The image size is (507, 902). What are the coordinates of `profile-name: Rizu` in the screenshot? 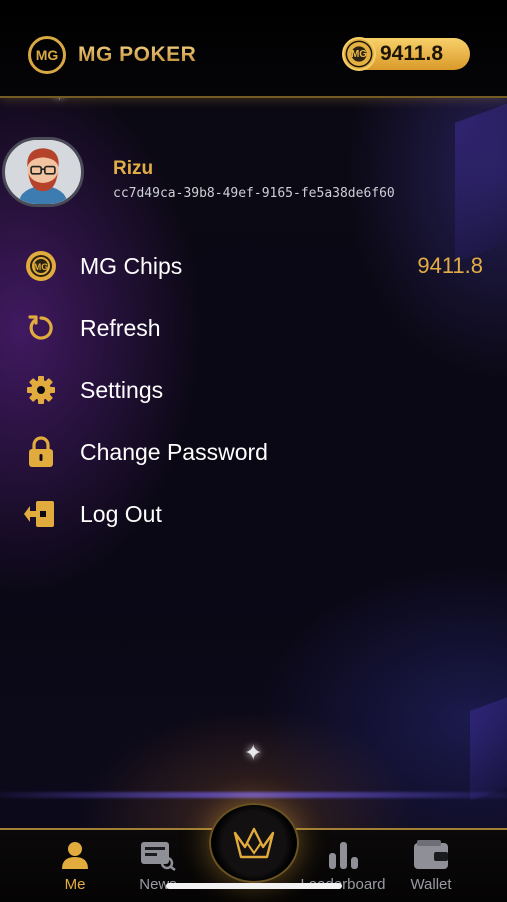 It's located at (133, 168).